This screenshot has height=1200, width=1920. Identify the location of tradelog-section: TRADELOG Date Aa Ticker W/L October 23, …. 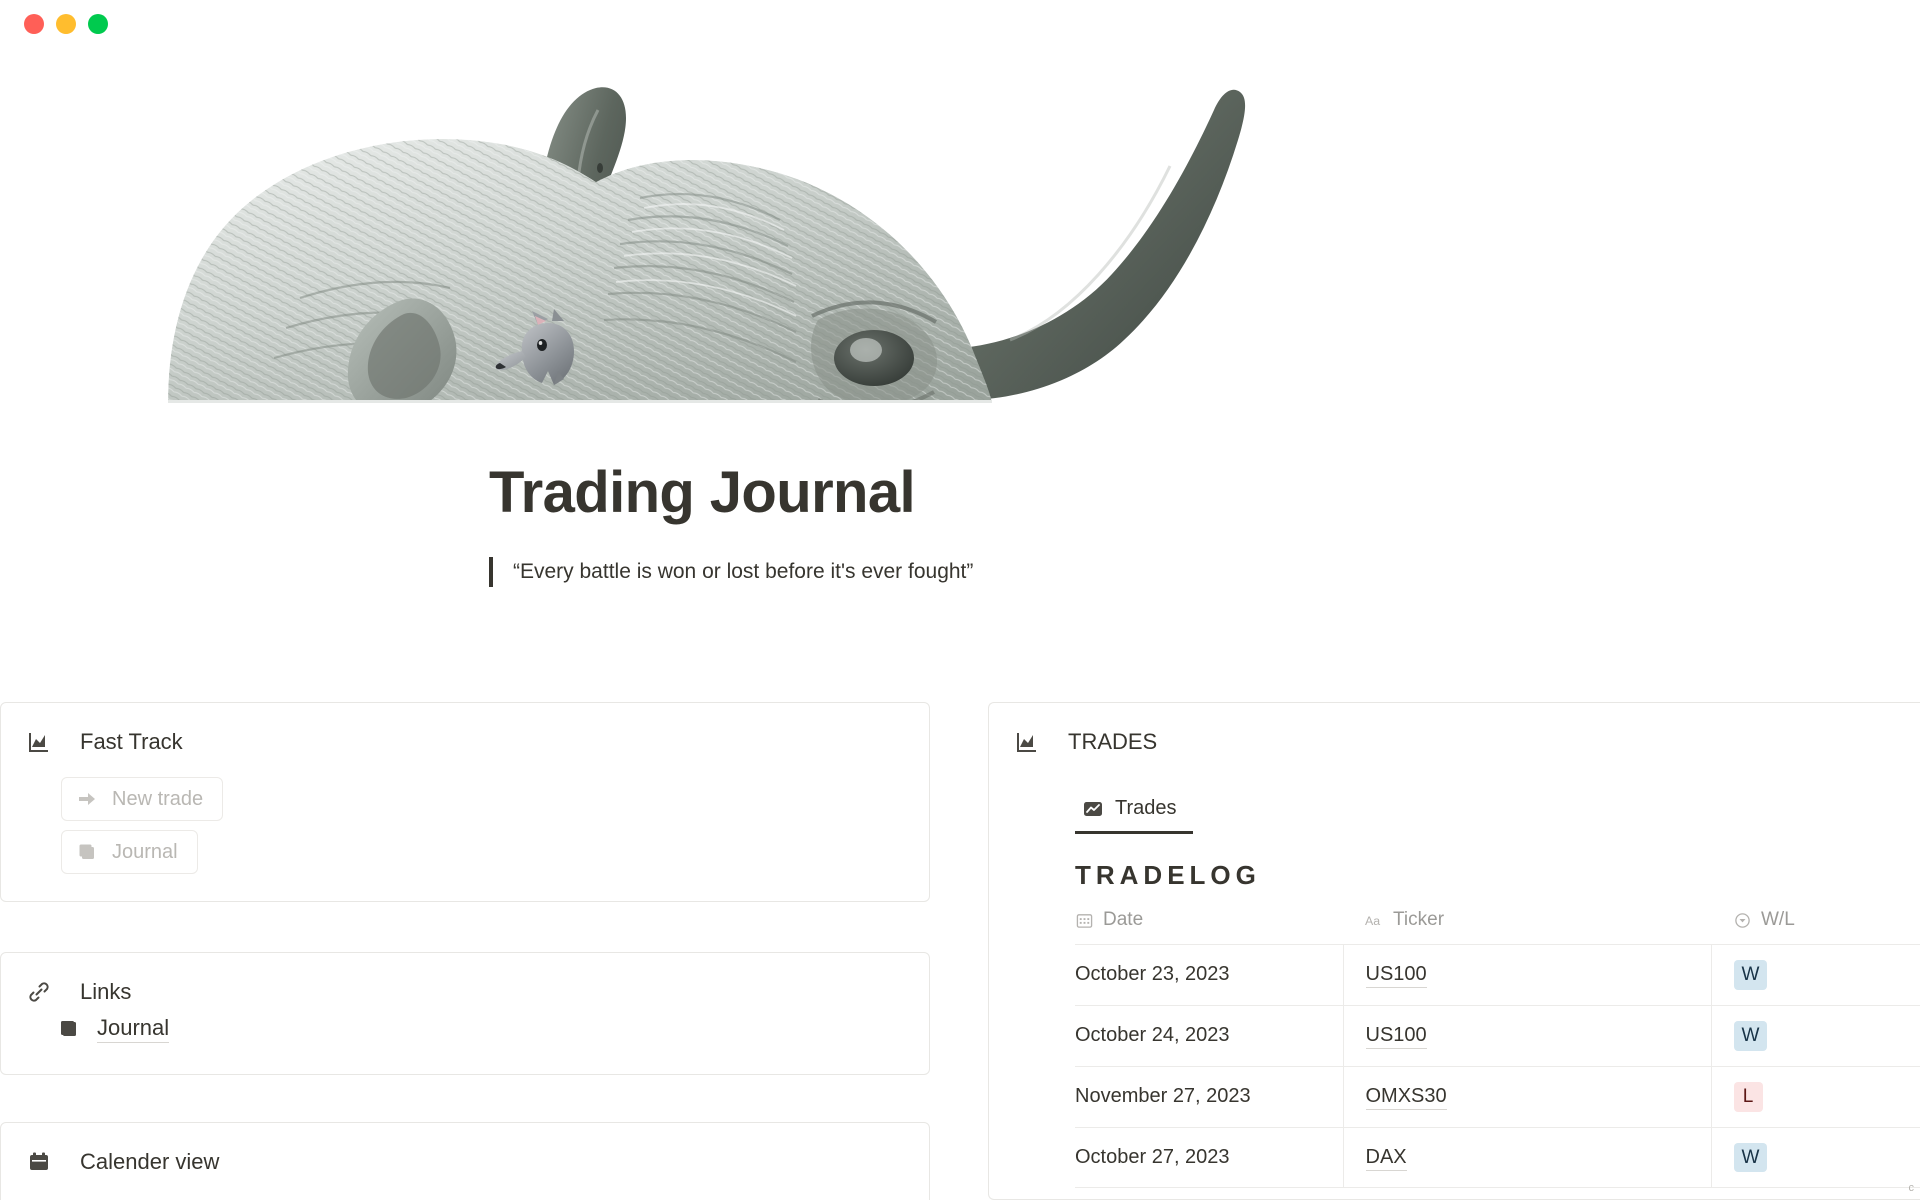
(1454, 1011).